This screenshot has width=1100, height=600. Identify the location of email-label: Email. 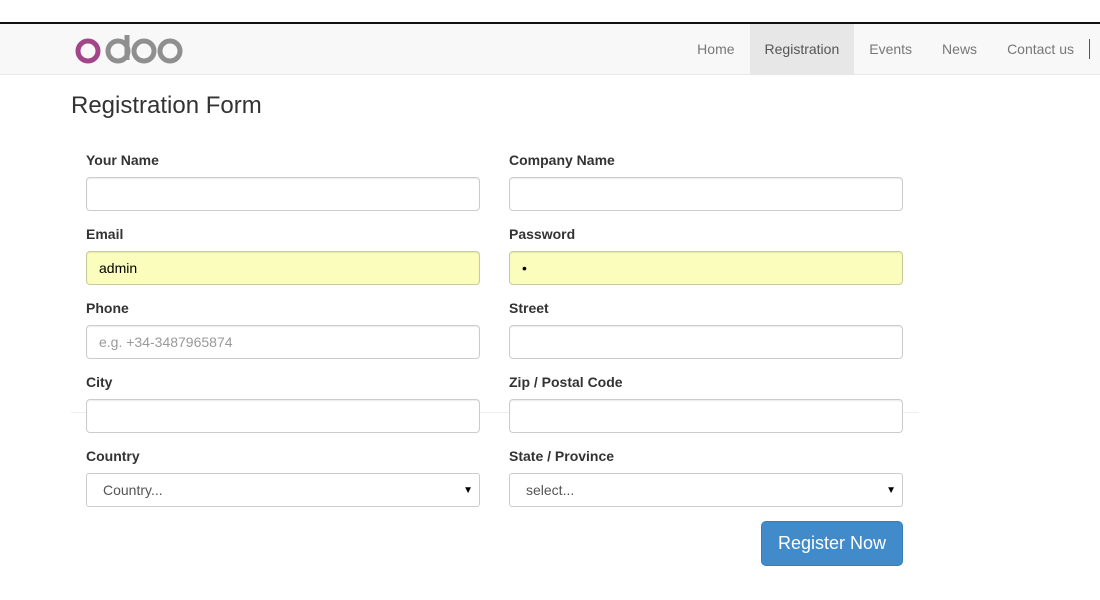
(105, 234).